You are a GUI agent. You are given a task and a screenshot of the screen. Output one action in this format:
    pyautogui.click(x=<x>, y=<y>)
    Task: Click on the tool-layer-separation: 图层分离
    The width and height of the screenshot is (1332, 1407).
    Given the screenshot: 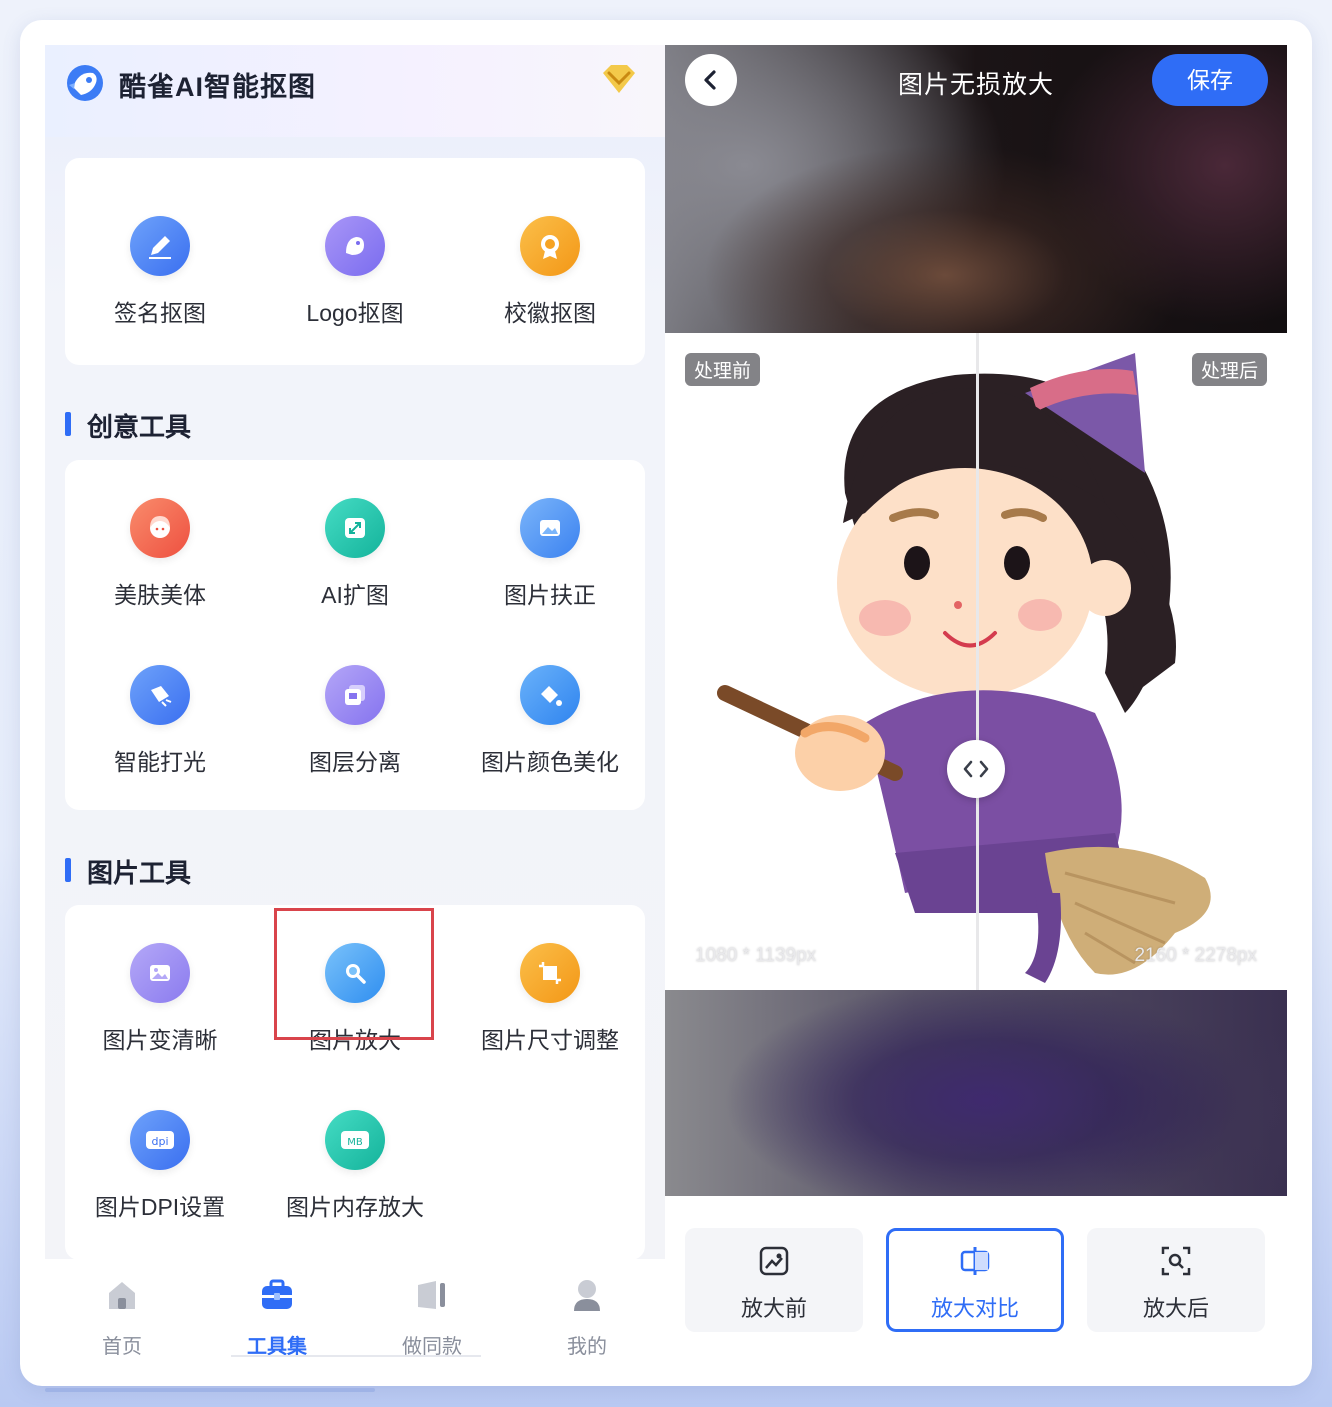 What is the action you would take?
    pyautogui.click(x=355, y=721)
    